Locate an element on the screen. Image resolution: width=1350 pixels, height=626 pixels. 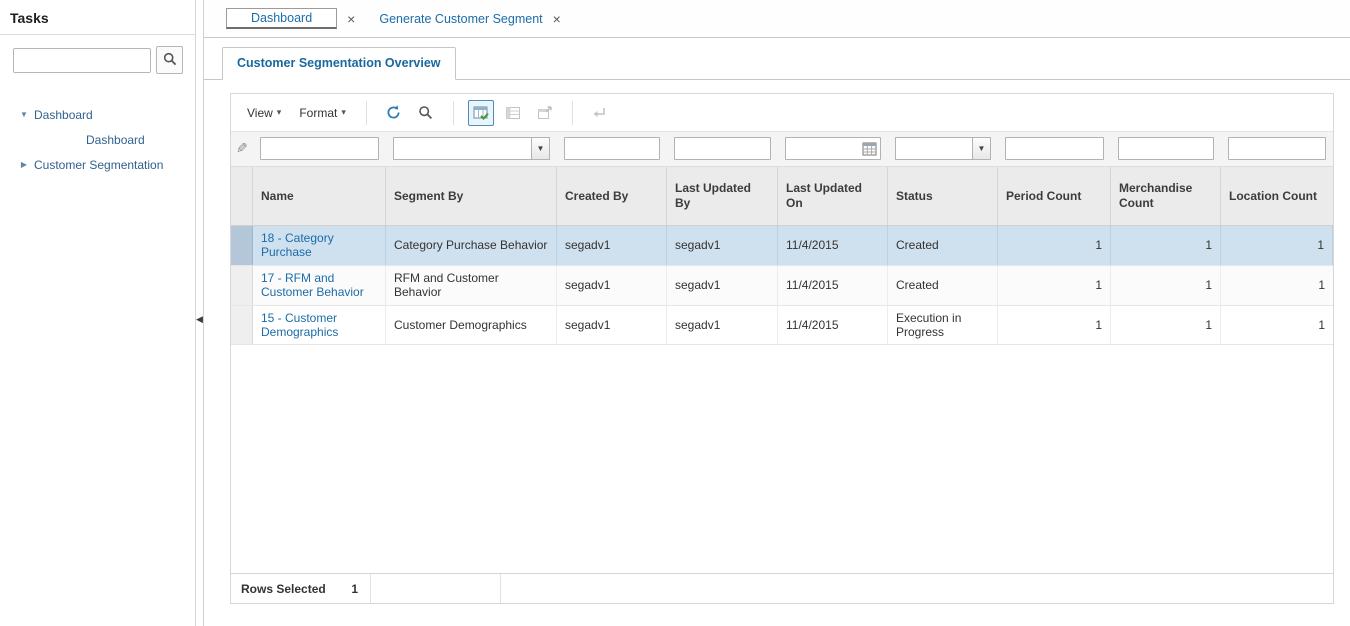
calendar-icon is located at coordinates (869, 150).